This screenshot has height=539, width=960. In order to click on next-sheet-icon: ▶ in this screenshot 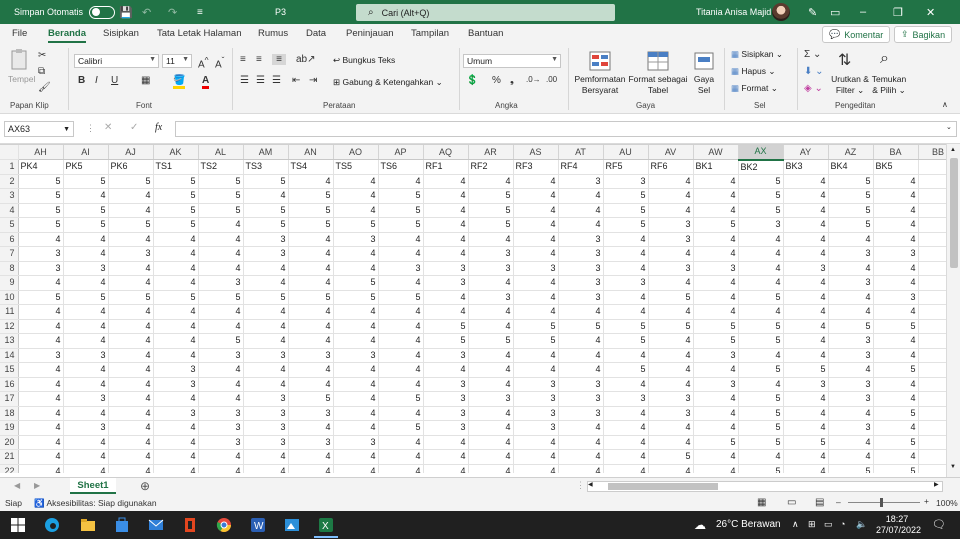, I will do `click(37, 485)`.